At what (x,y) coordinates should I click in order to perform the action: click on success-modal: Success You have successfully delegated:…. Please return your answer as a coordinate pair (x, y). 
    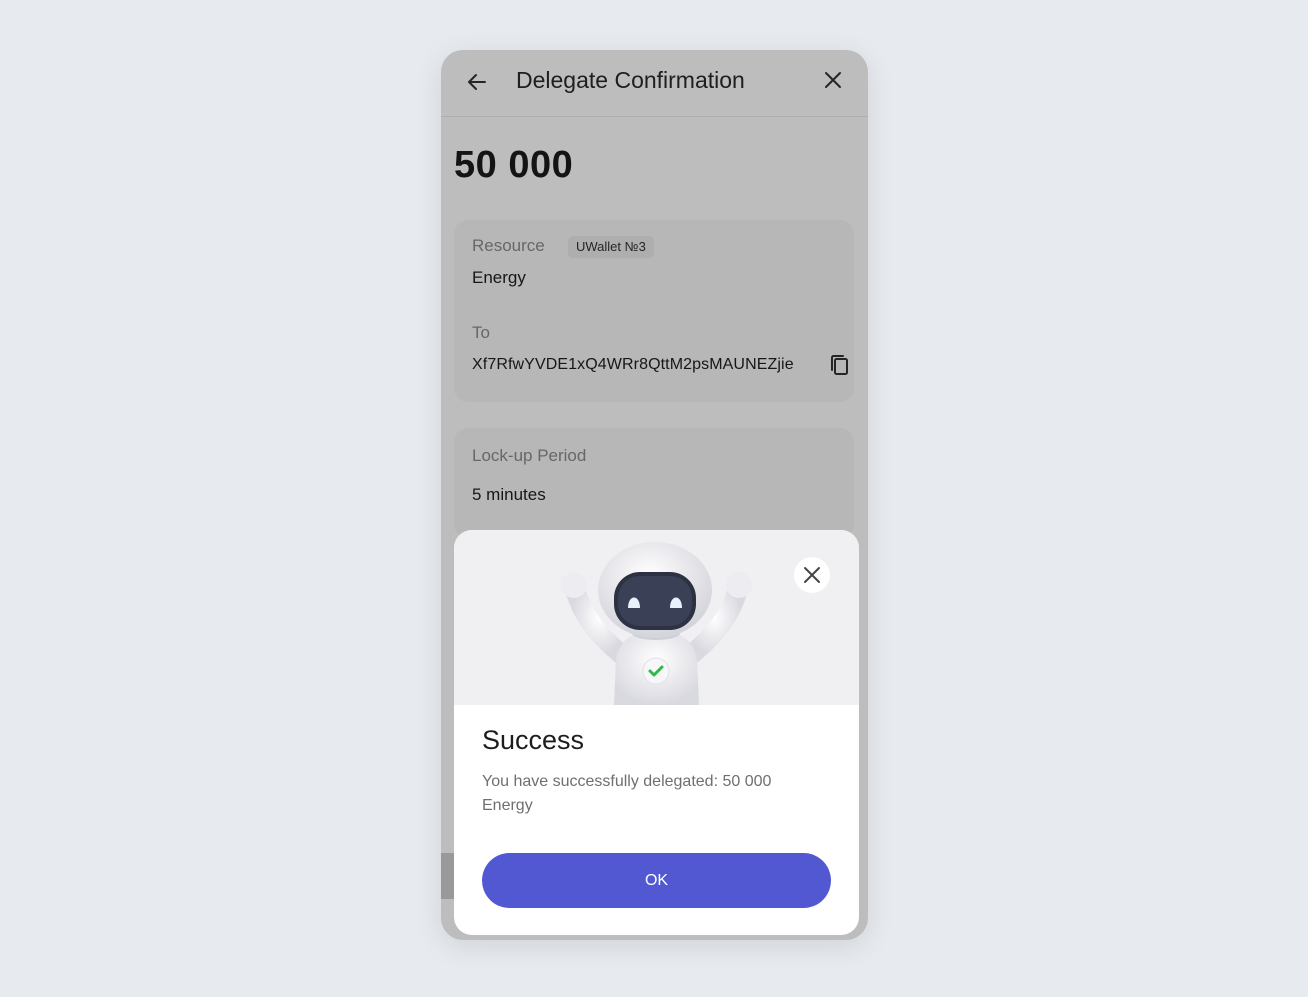
    Looking at the image, I should click on (656, 732).